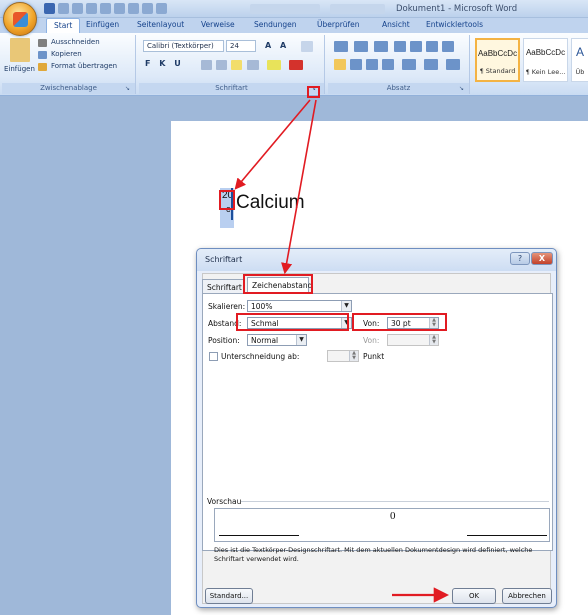 This screenshot has width=588, height=615. What do you see at coordinates (133, 8) in the screenshot?
I see `open-icon` at bounding box center [133, 8].